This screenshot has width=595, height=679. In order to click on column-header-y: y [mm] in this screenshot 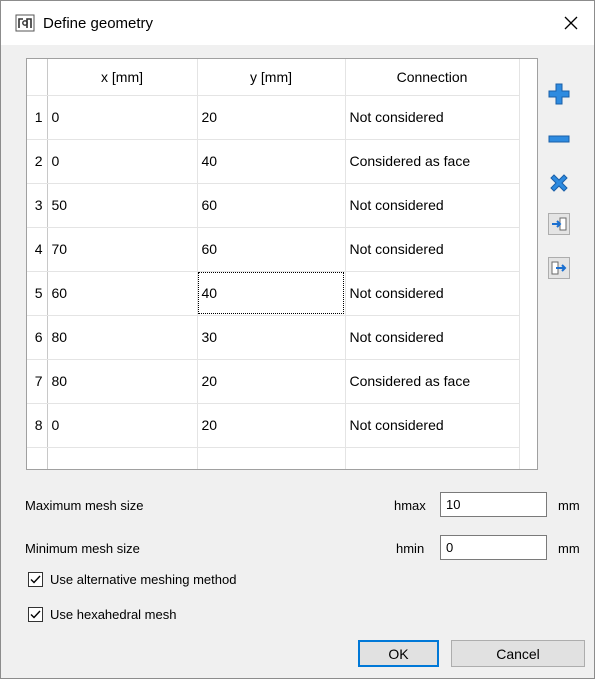, I will do `click(271, 77)`.